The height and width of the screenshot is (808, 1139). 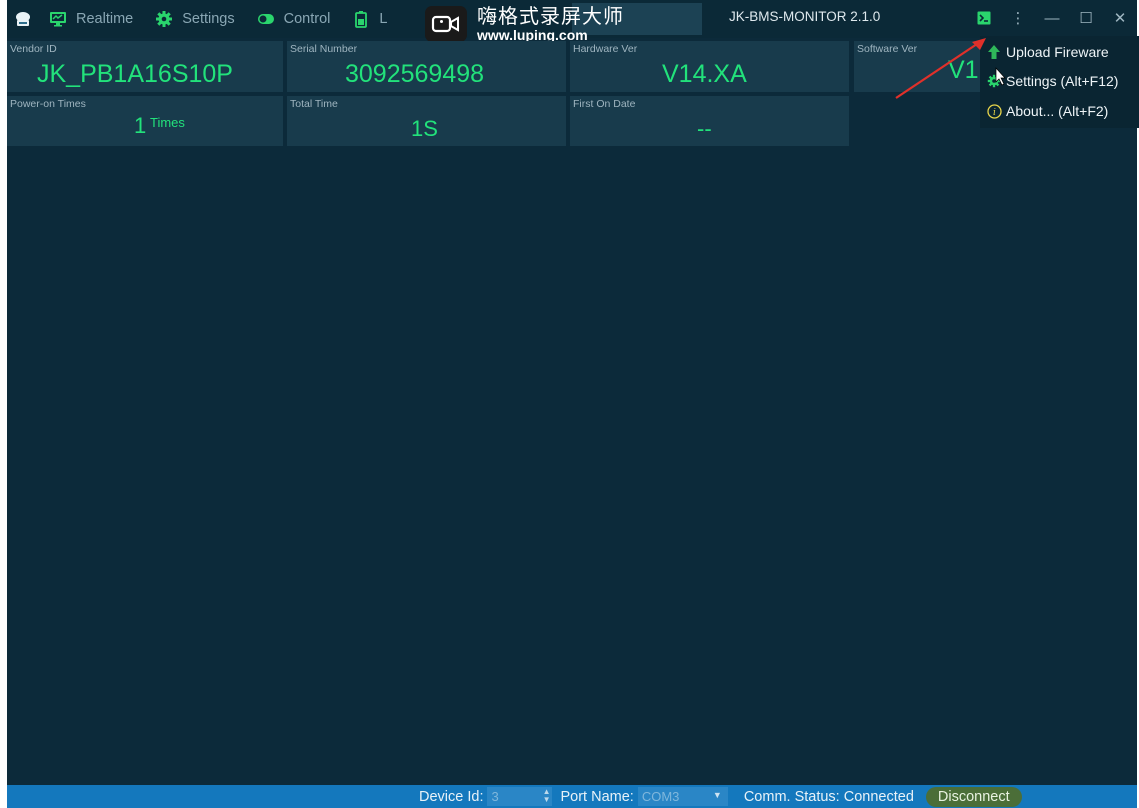 What do you see at coordinates (682, 796) in the screenshot?
I see `port-name-select: COM3 ▼` at bounding box center [682, 796].